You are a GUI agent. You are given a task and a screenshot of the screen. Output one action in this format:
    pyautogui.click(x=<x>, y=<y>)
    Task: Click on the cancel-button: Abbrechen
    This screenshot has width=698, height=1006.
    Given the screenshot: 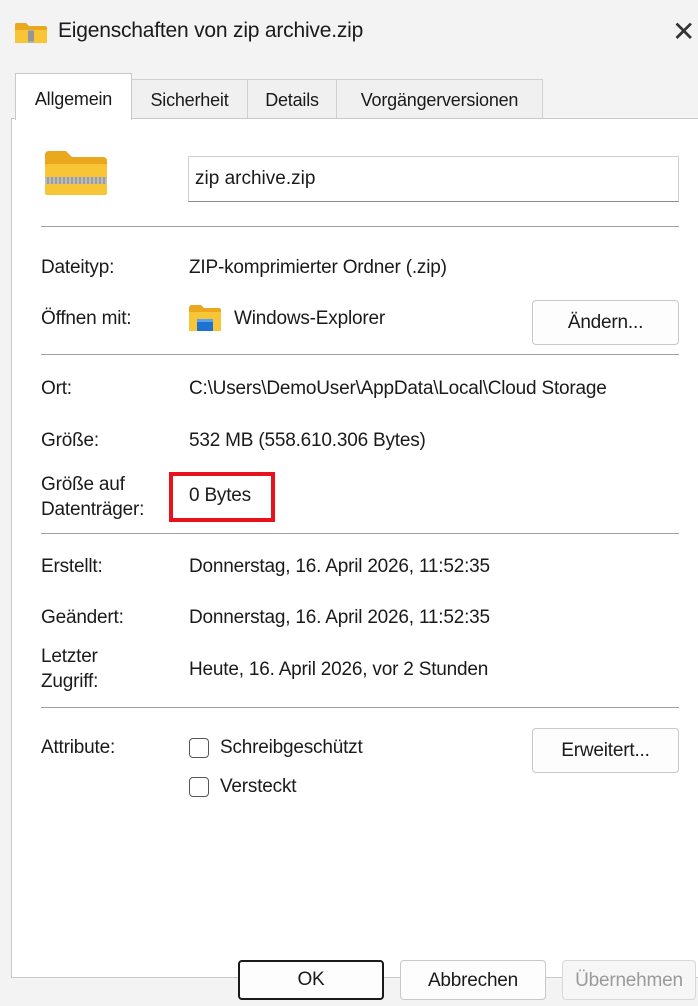 What is the action you would take?
    pyautogui.click(x=473, y=980)
    